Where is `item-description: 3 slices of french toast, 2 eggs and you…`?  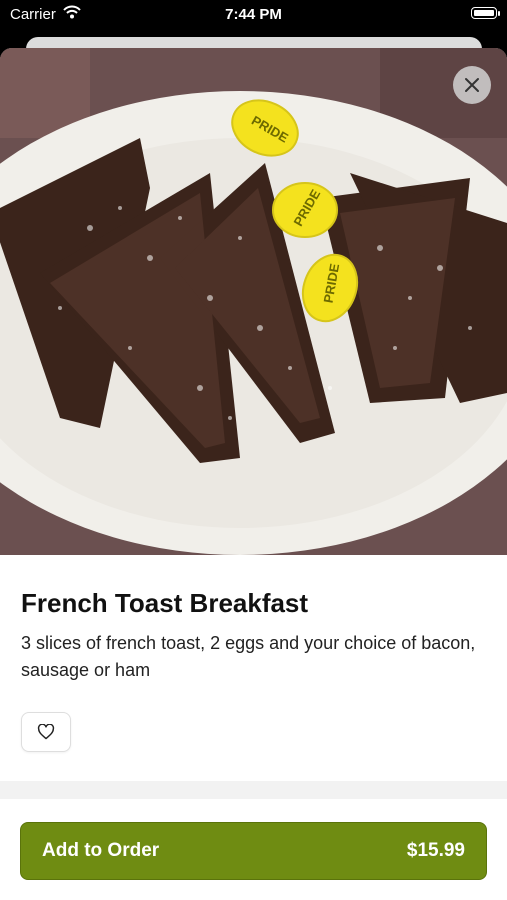 item-description: 3 slices of french toast, 2 eggs and you… is located at coordinates (248, 656).